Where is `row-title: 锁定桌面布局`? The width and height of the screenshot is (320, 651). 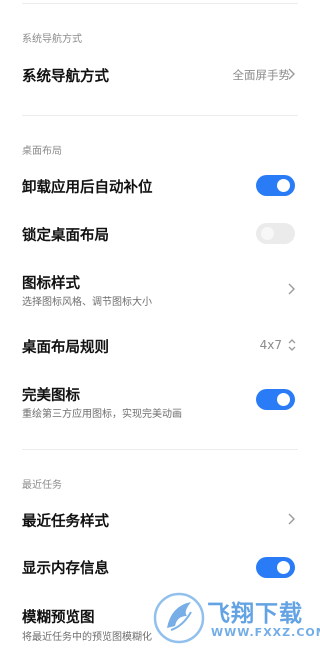 row-title: 锁定桌面布局 is located at coordinates (65, 236).